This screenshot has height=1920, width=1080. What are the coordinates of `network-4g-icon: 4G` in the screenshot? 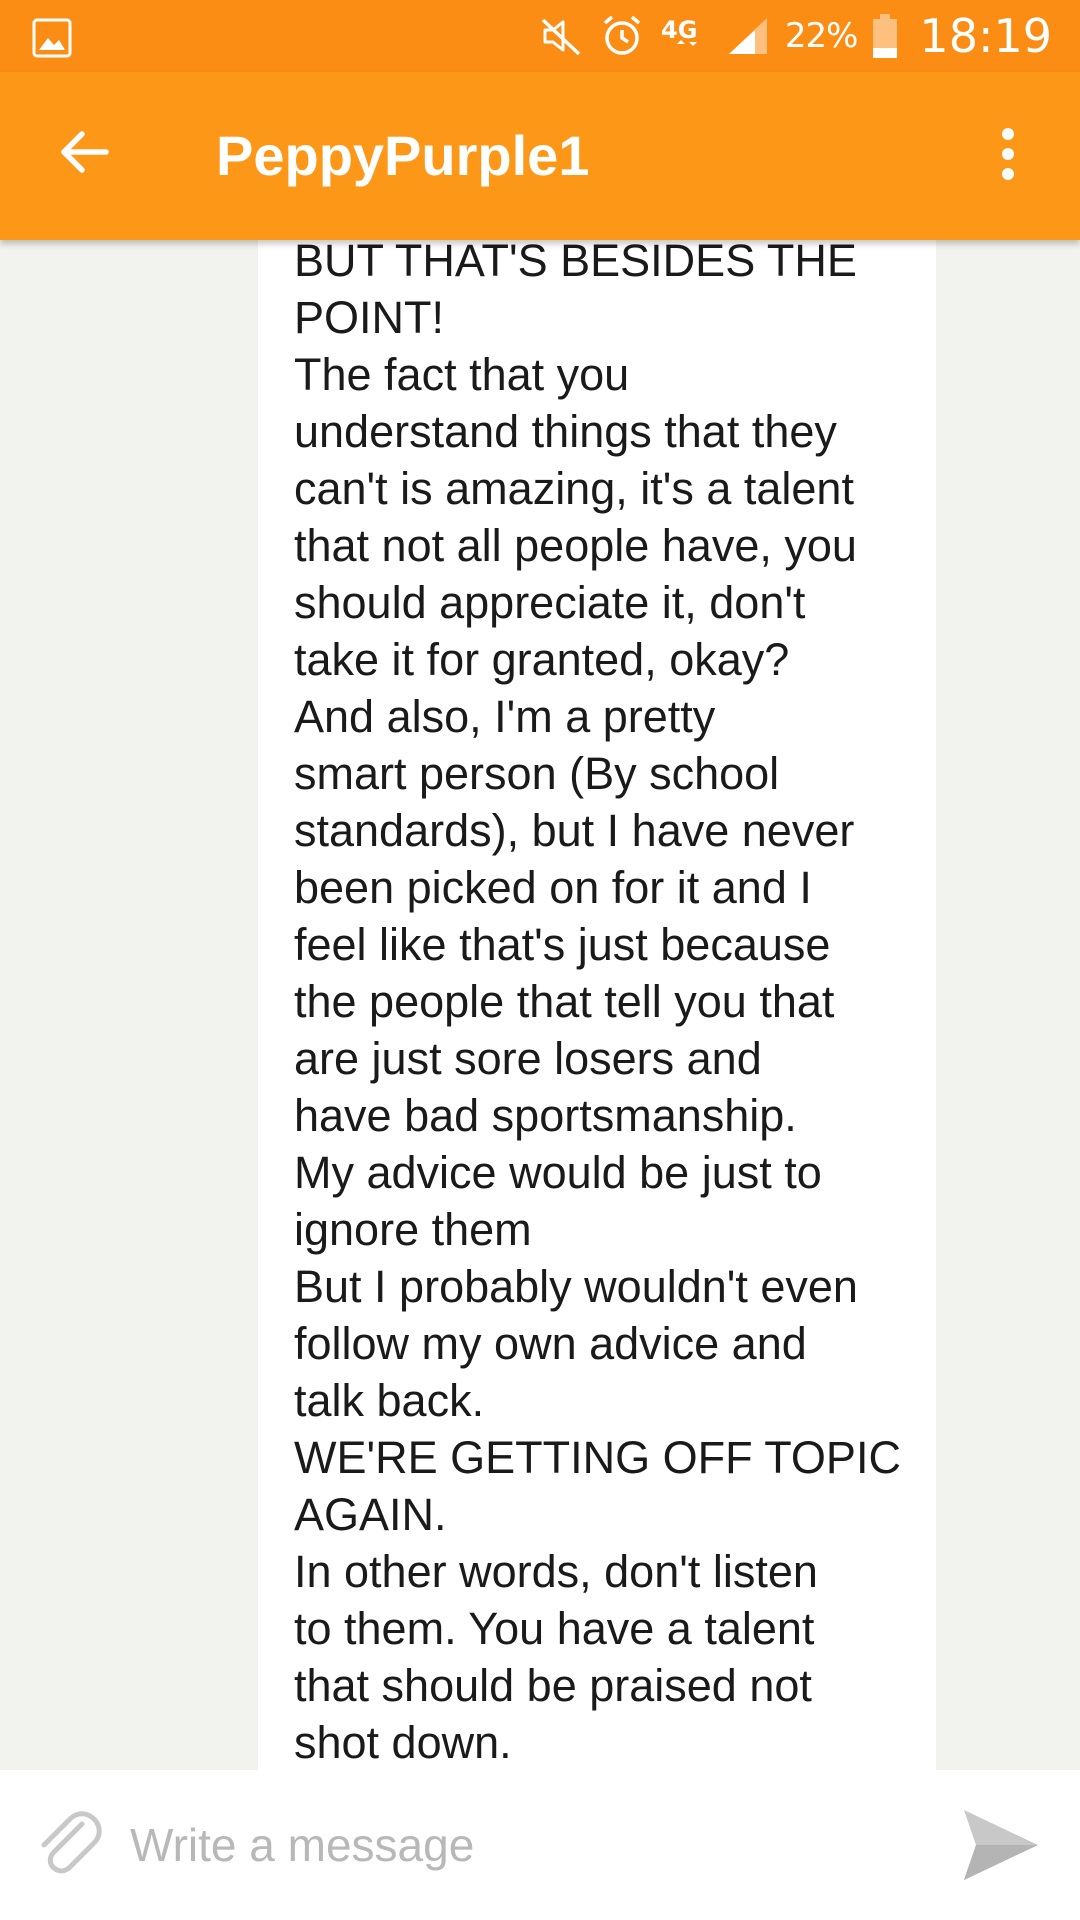 It's located at (685, 36).